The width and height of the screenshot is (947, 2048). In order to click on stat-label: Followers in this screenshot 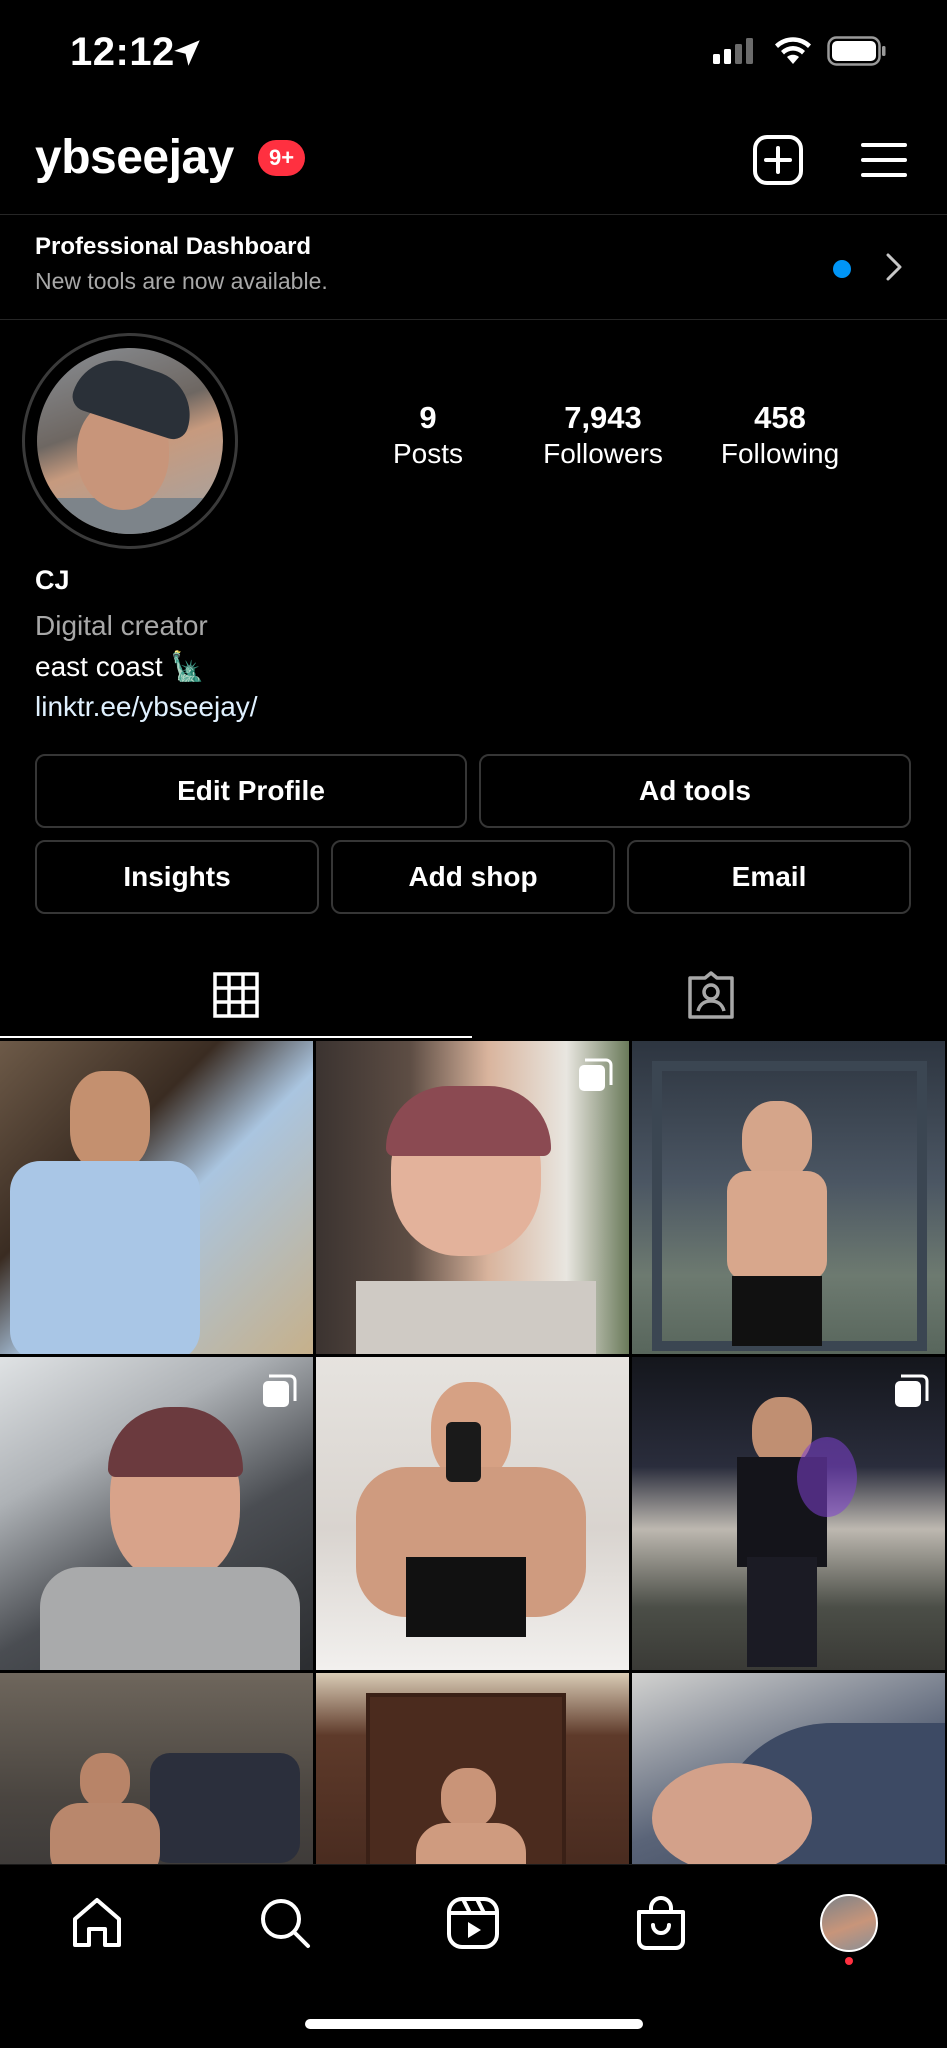, I will do `click(603, 453)`.